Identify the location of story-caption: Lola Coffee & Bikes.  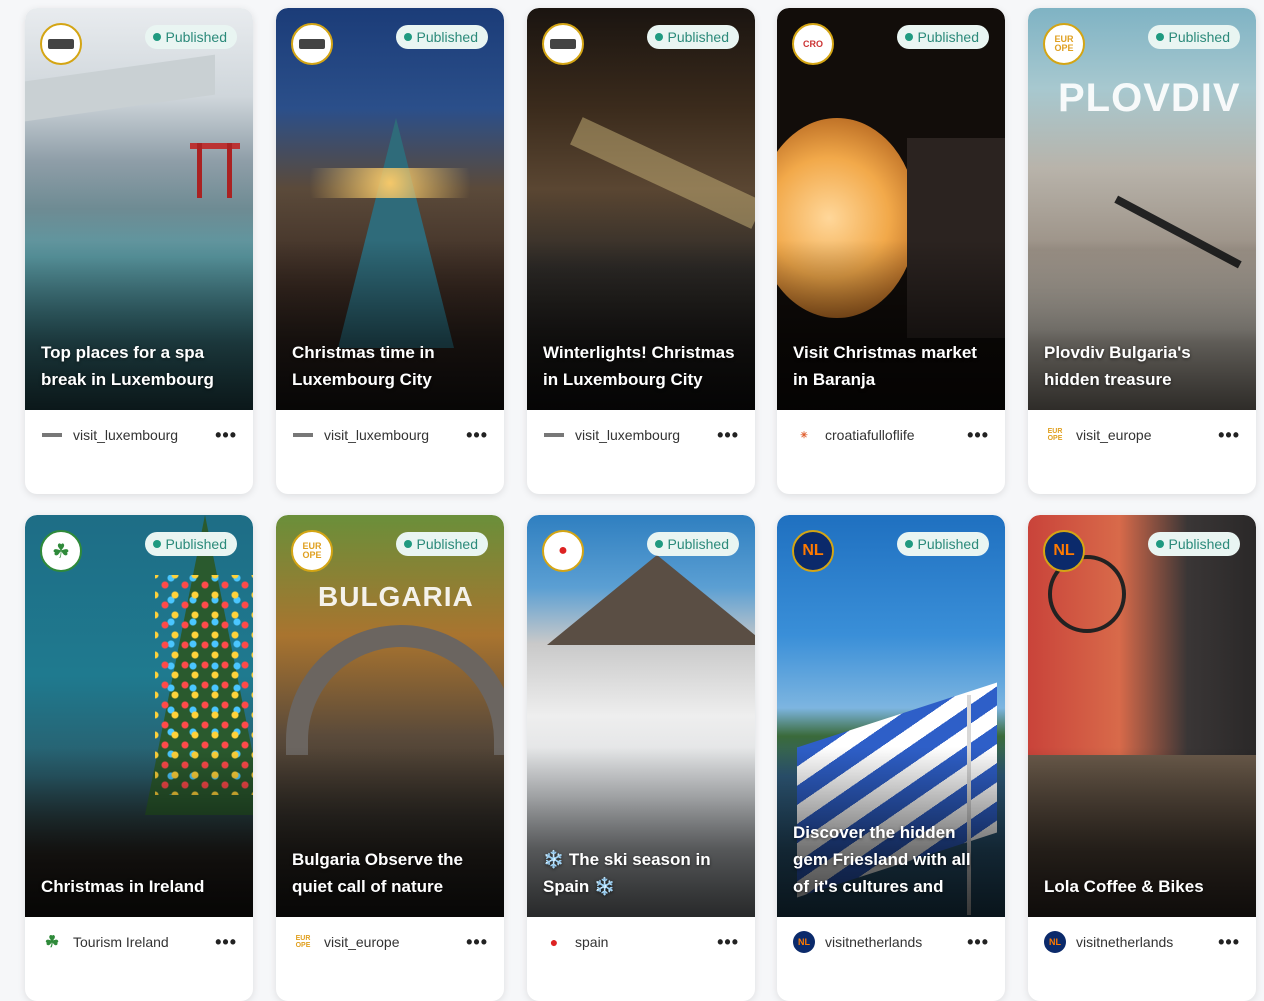
(1124, 886).